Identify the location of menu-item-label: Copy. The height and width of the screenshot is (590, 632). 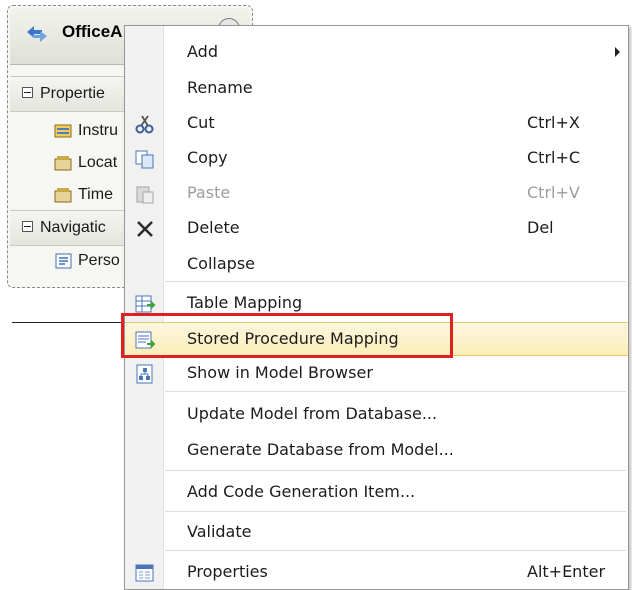
(207, 157).